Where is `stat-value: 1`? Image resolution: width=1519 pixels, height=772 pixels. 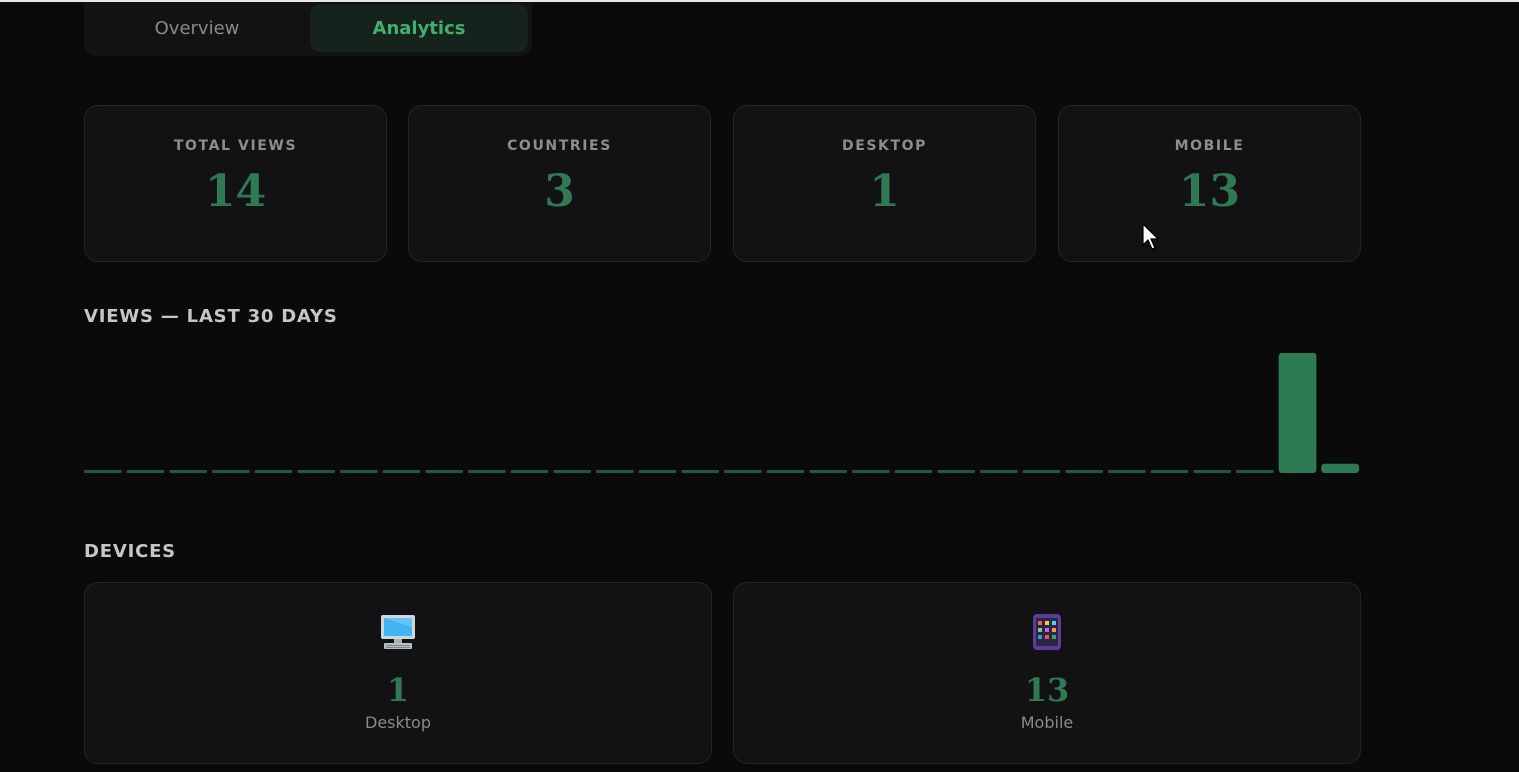 stat-value: 1 is located at coordinates (884, 191).